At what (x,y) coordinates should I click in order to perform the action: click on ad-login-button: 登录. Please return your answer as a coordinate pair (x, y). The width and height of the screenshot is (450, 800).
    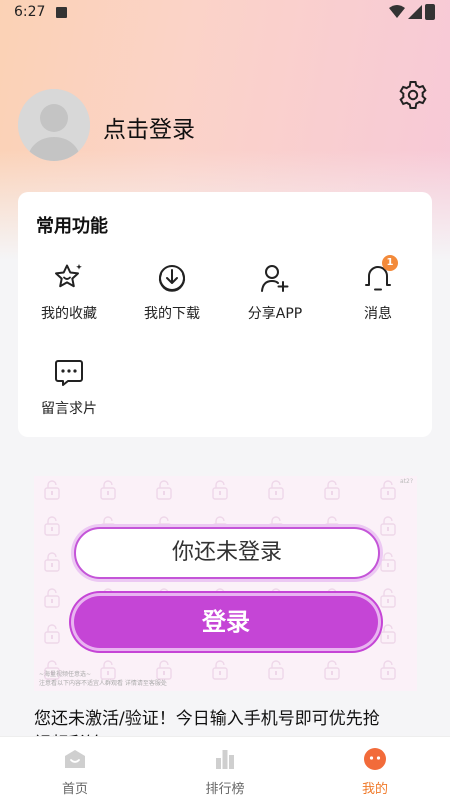
    Looking at the image, I should click on (226, 622).